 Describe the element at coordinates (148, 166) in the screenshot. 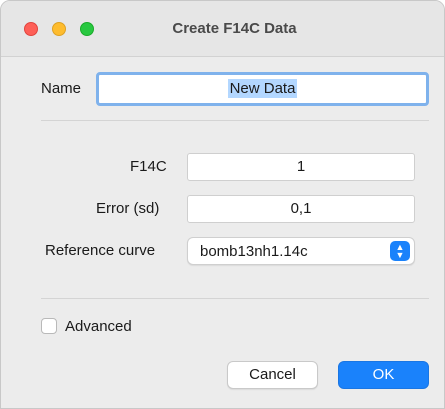

I see `f14c-label: F14C` at that location.